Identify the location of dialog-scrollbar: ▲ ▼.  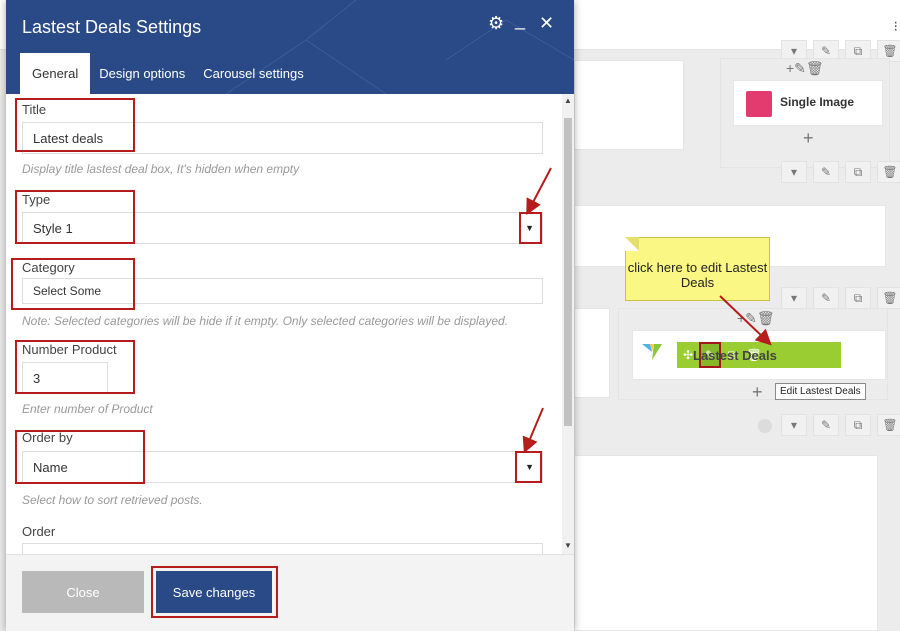
(568, 324).